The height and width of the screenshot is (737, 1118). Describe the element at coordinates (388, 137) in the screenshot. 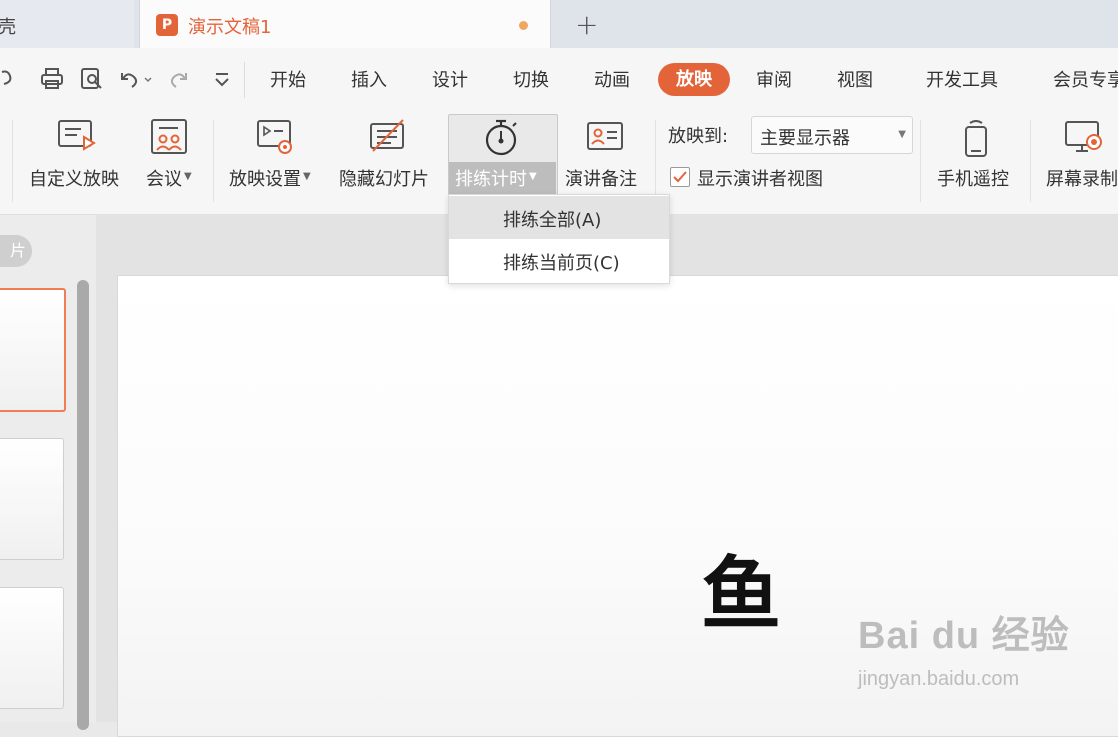

I see `hide-slide-icon` at that location.